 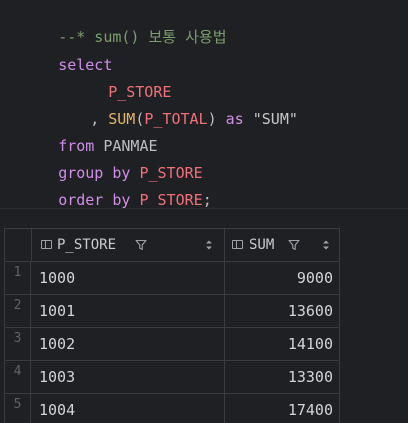 What do you see at coordinates (108, 188) in the screenshot?
I see `code-line-7: order by P_STORE;` at bounding box center [108, 188].